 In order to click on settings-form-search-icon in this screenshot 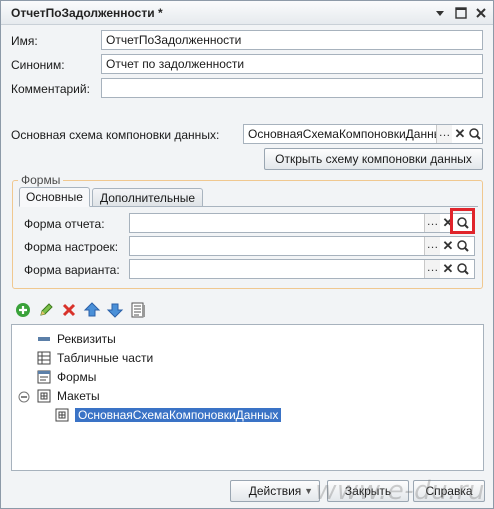, I will do `click(463, 246)`.